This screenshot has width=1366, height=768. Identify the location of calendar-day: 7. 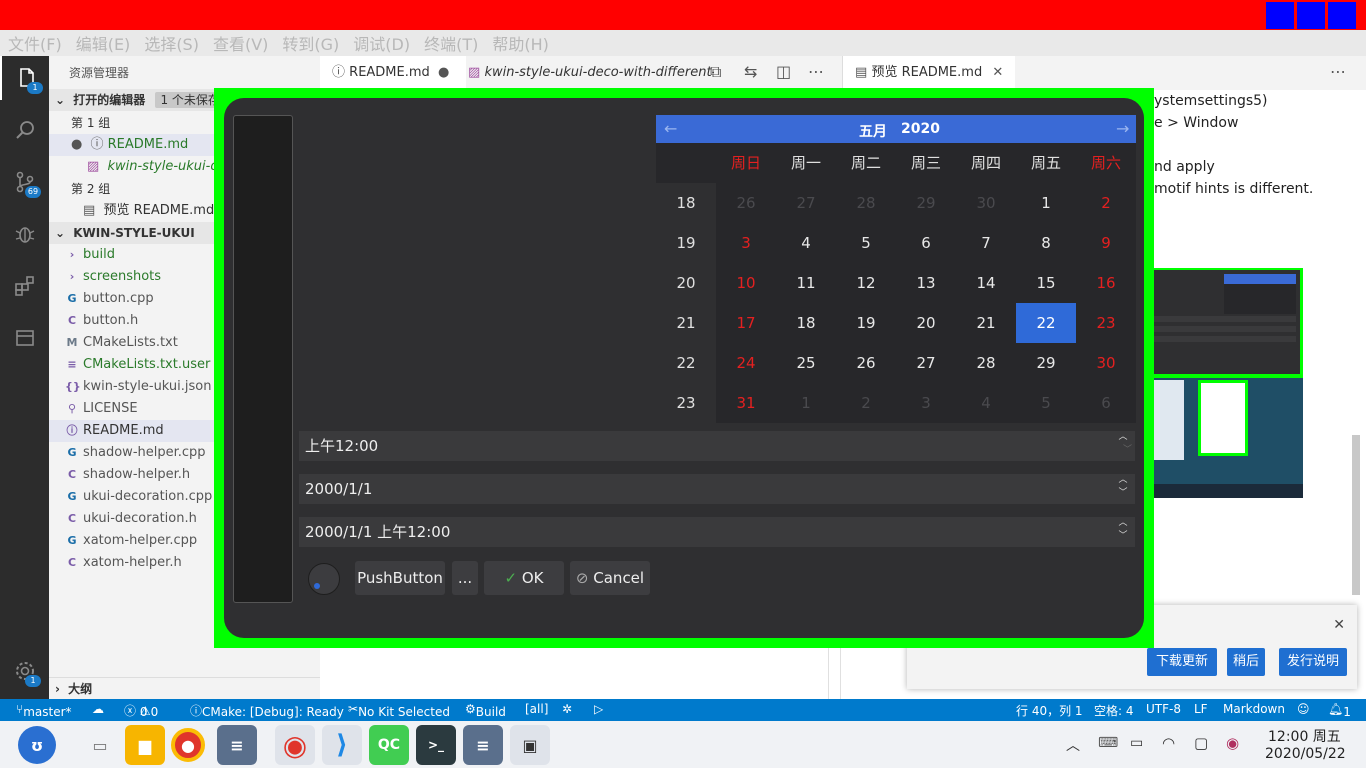
(986, 243).